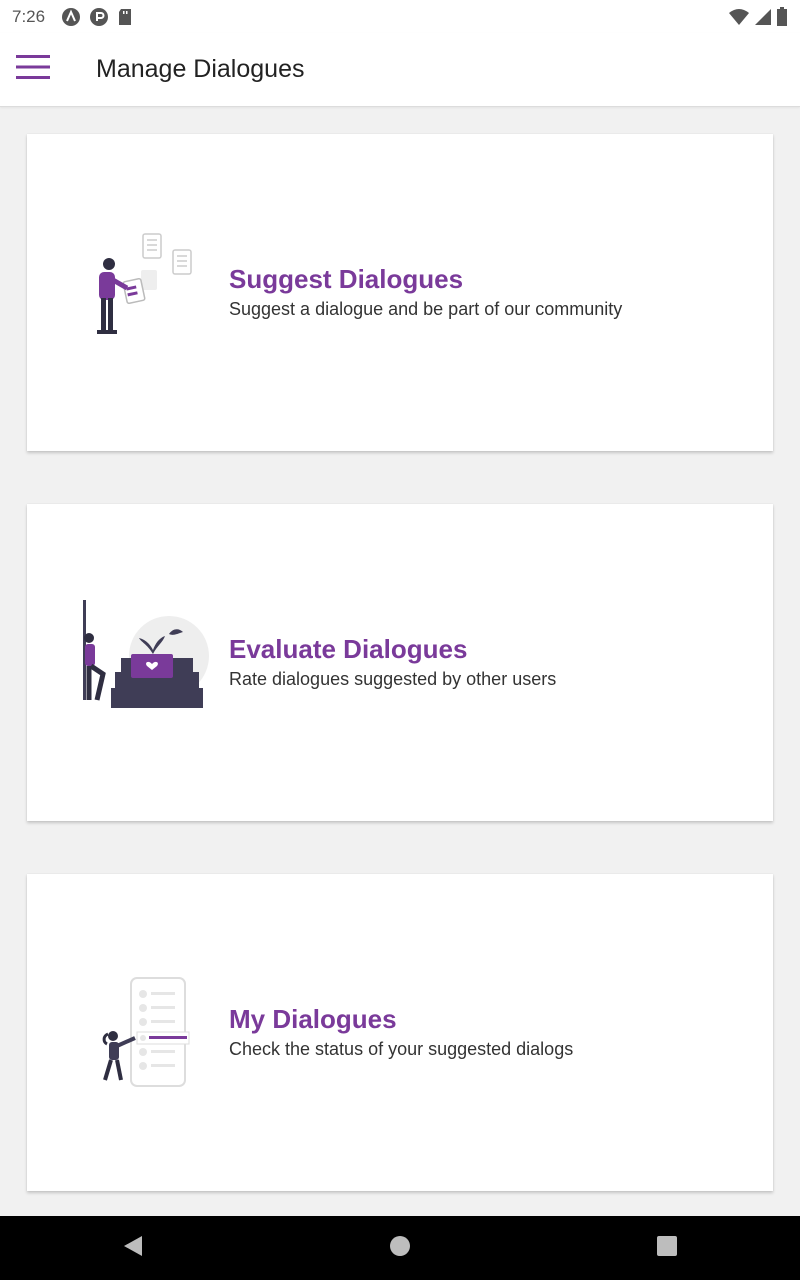  Describe the element at coordinates (29, 16) in the screenshot. I see `status-time: 7:26` at that location.